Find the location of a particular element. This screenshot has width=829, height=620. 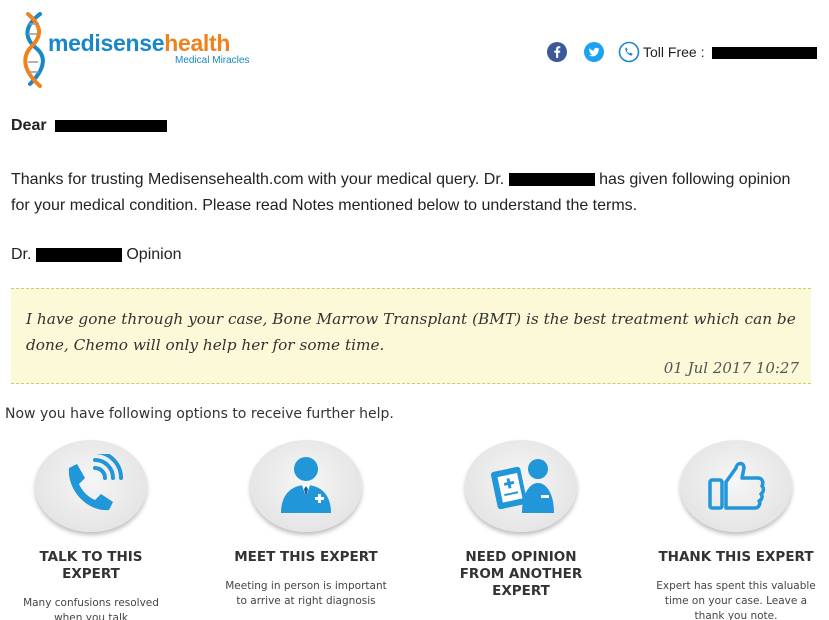

thank-expert-title: THANK THIS EXPERT is located at coordinates (732, 557).